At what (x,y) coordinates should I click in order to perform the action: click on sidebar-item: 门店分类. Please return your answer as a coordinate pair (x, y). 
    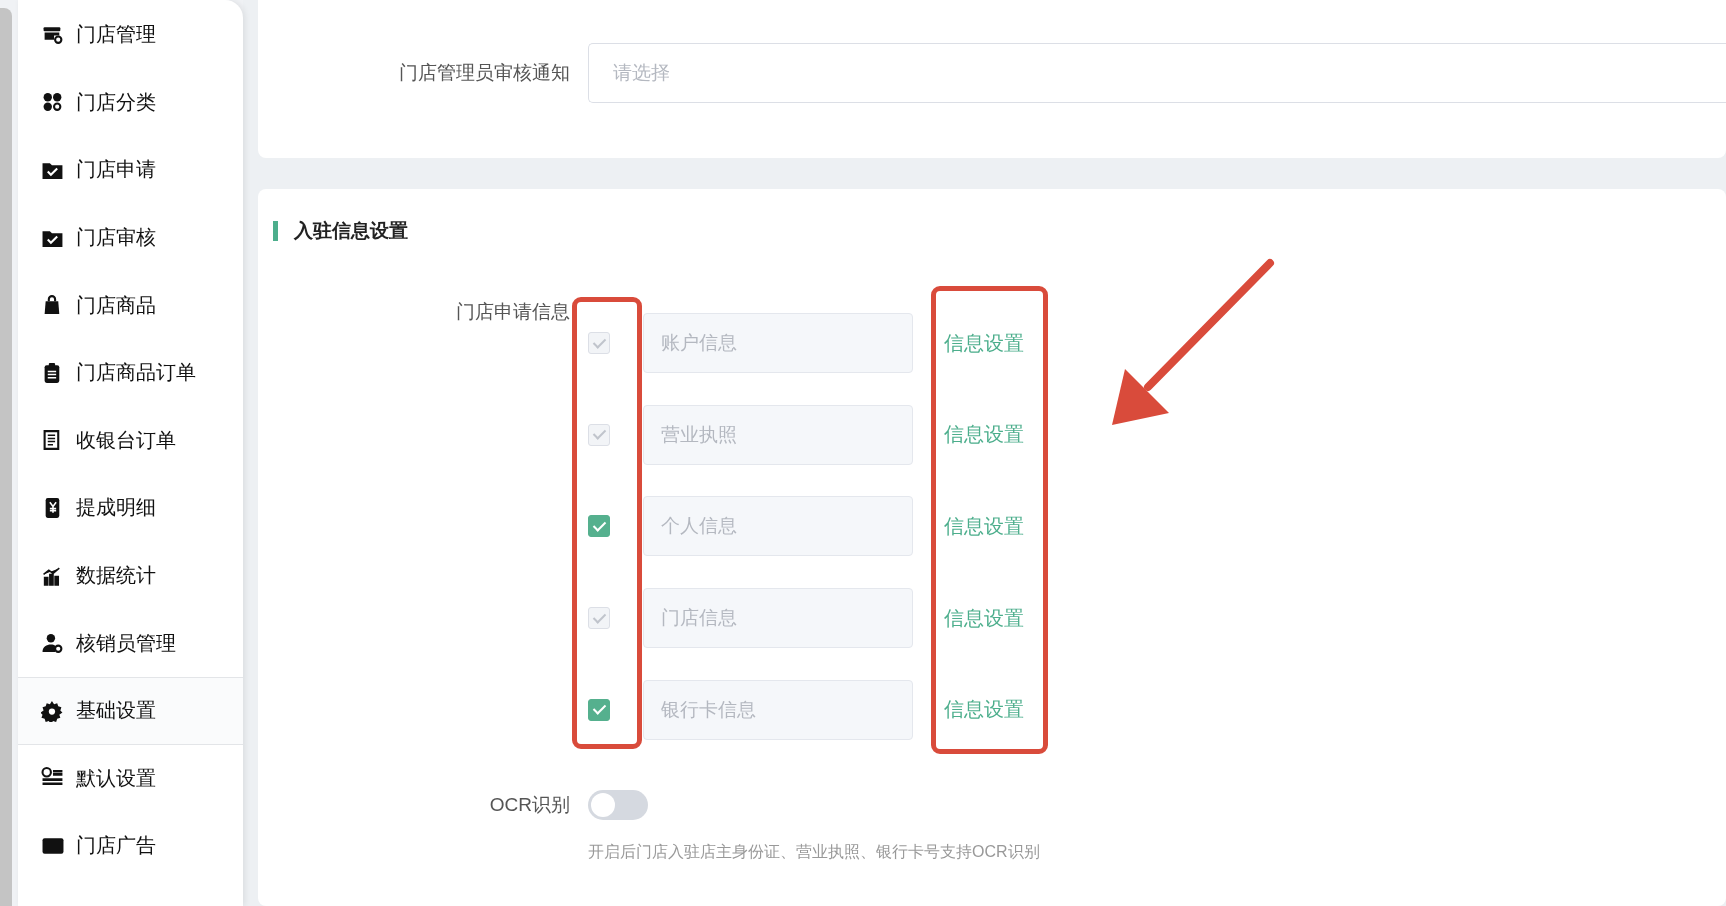
    Looking at the image, I should click on (130, 102).